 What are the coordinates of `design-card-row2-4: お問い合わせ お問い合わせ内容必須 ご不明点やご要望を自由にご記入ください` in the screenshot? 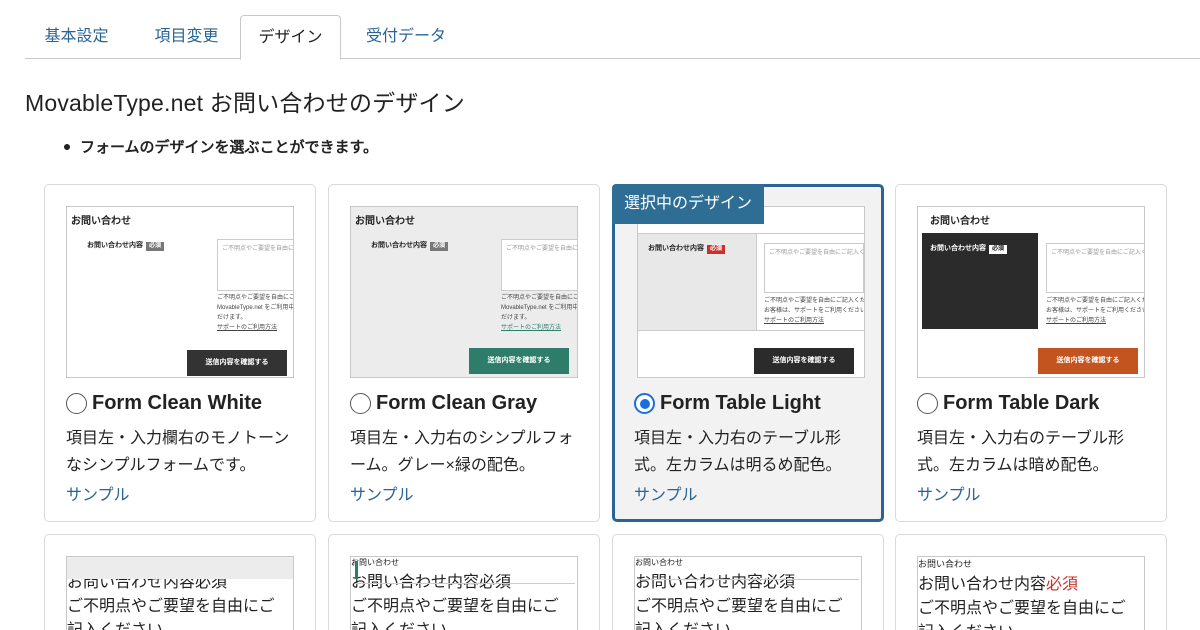 It's located at (1031, 582).